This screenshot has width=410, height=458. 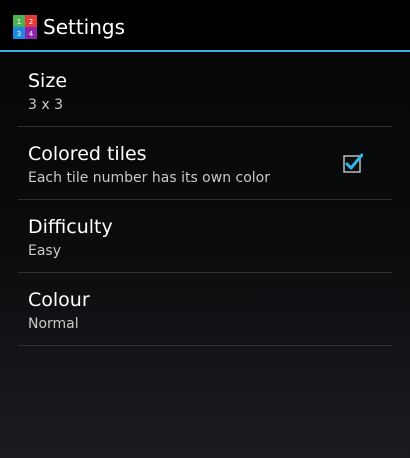 I want to click on pref-title: Difficulty, so click(x=70, y=227).